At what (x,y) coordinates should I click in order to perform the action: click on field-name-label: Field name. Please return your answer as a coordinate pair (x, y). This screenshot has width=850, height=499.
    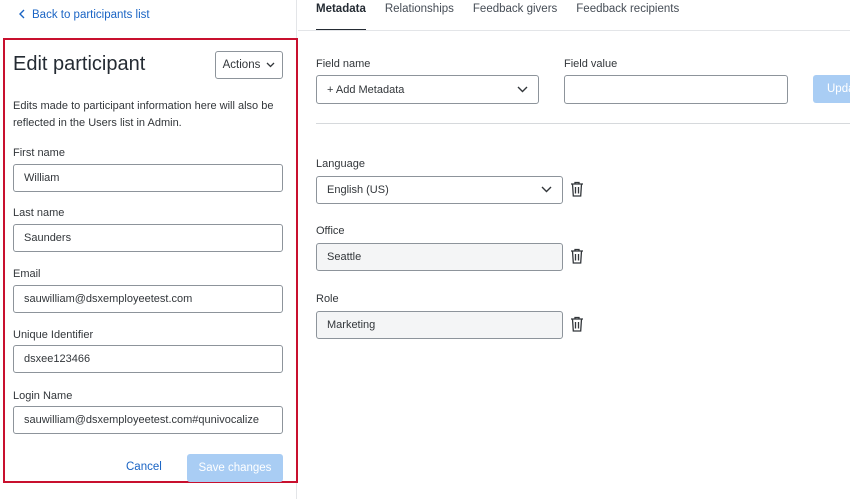
    Looking at the image, I should click on (343, 64).